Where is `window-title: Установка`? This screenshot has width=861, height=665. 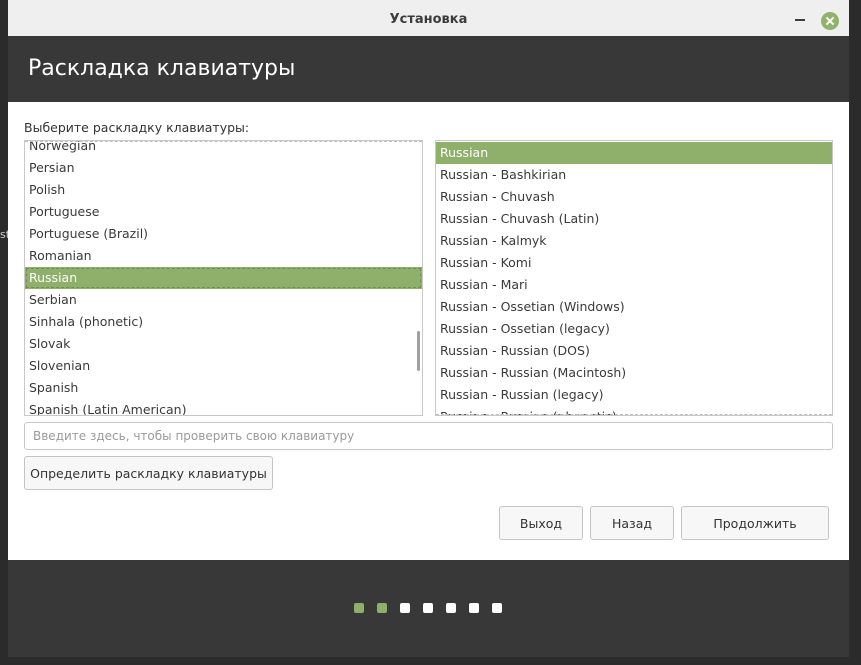
window-title: Установка is located at coordinates (428, 19).